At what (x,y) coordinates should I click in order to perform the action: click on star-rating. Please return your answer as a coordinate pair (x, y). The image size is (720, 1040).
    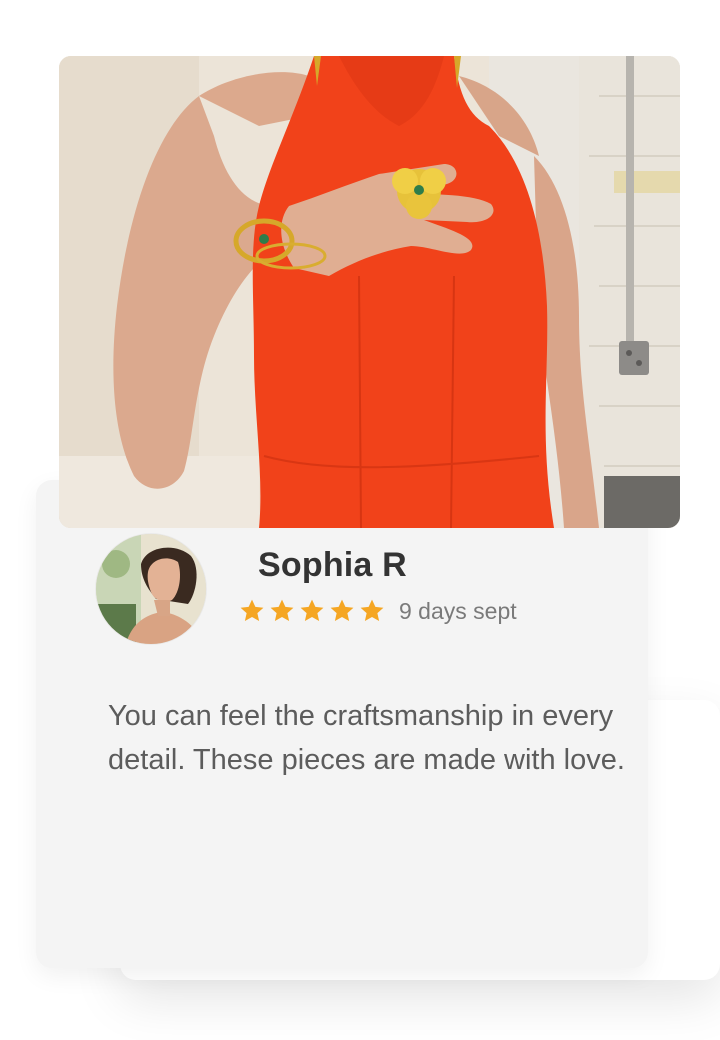
    Looking at the image, I should click on (312, 611).